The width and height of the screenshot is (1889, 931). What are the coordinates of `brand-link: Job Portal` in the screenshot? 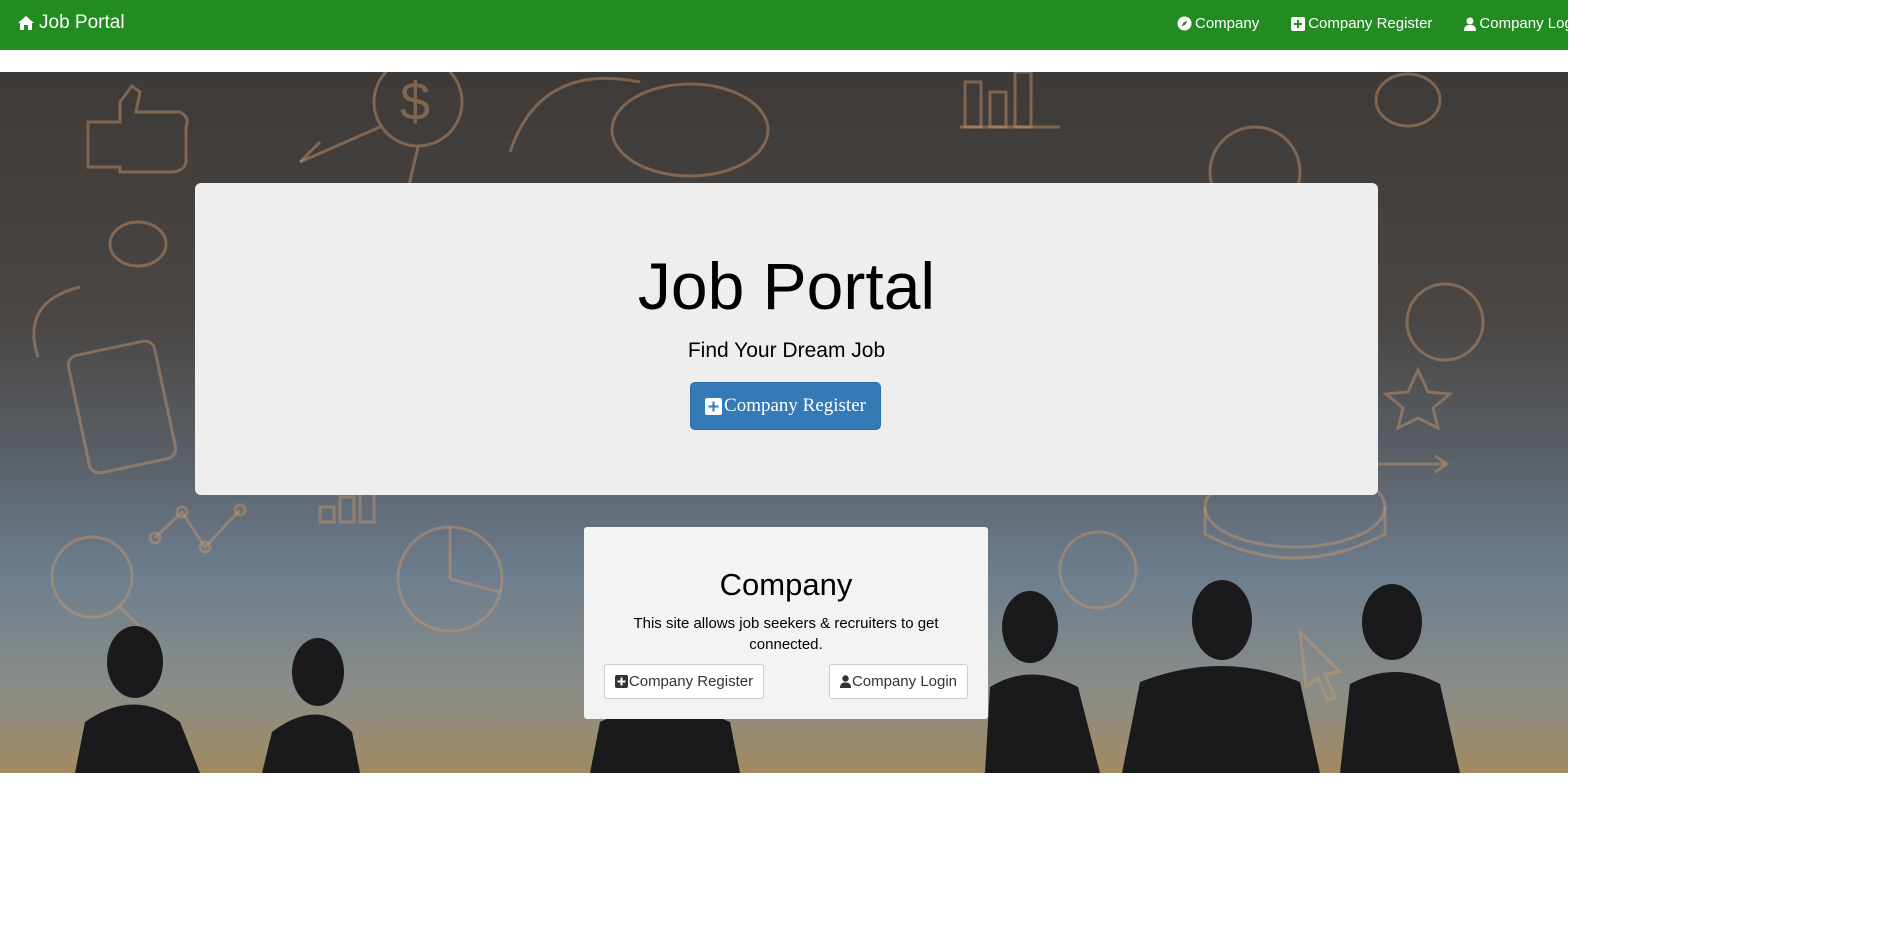 It's located at (71, 23).